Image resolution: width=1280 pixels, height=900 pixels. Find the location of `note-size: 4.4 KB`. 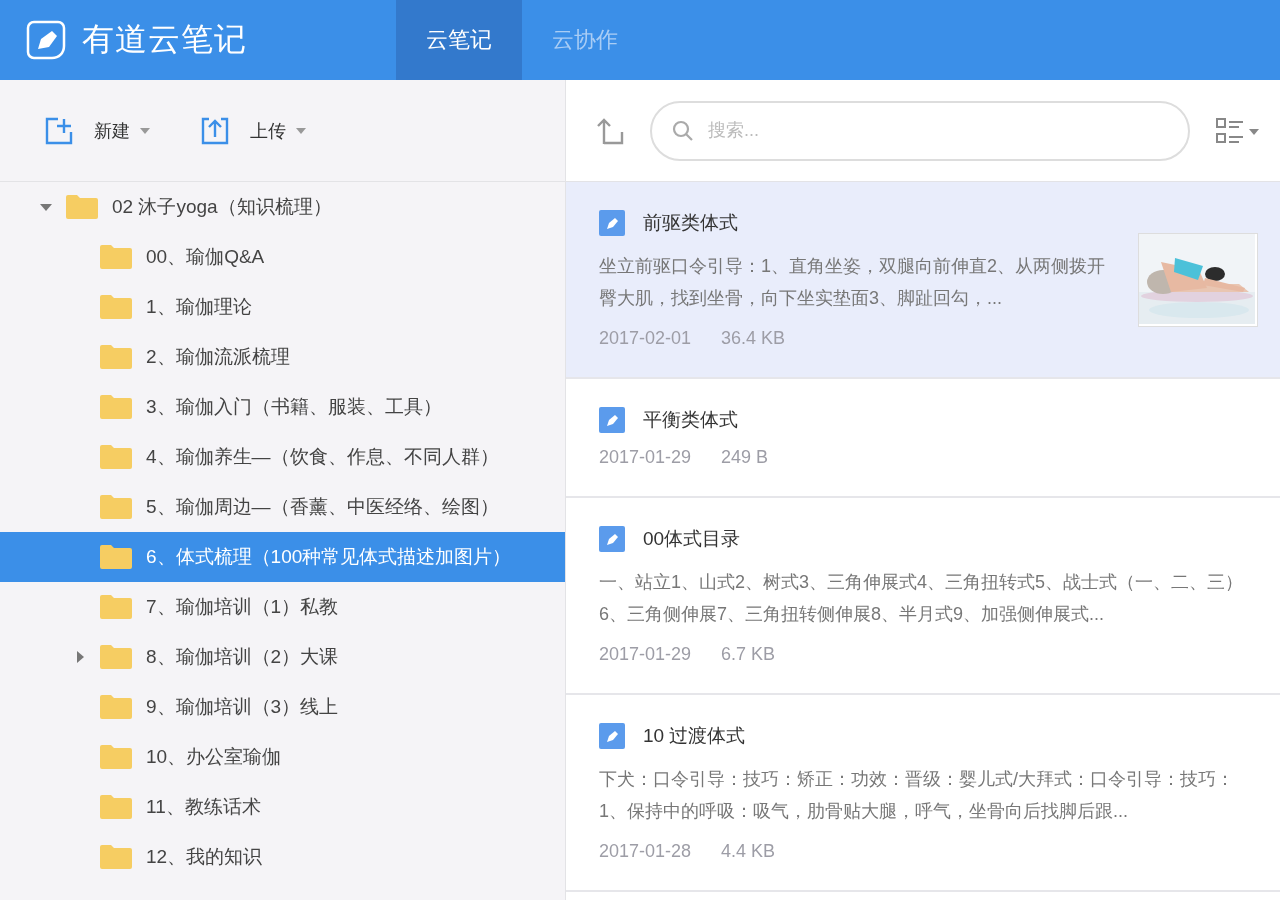

note-size: 4.4 KB is located at coordinates (748, 851).